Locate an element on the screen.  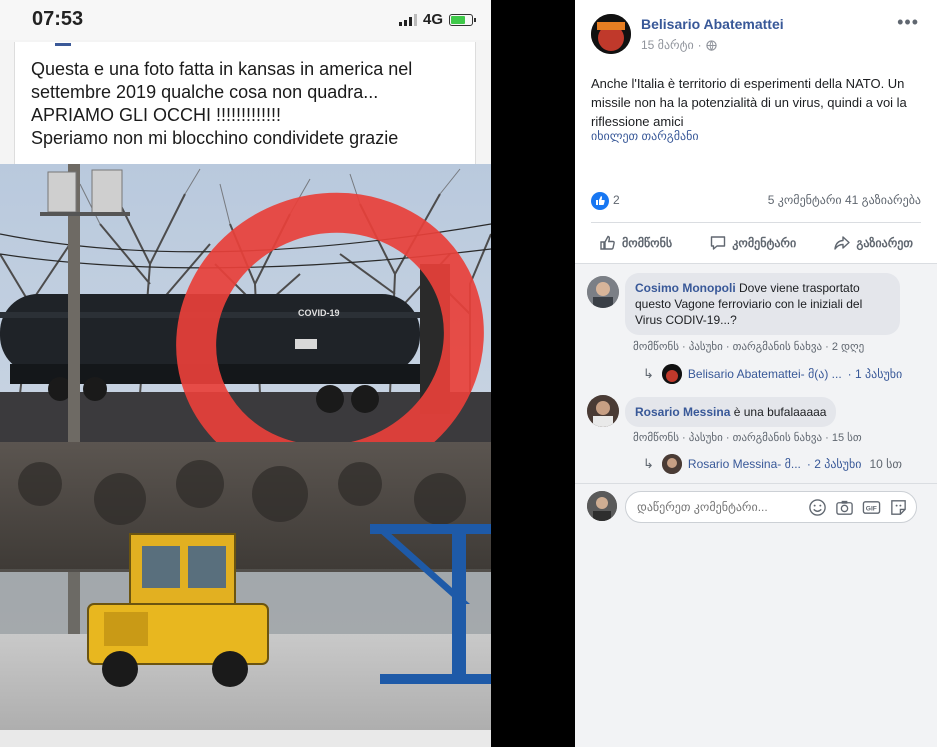
more-icon: ••• is located at coordinates (908, 22).